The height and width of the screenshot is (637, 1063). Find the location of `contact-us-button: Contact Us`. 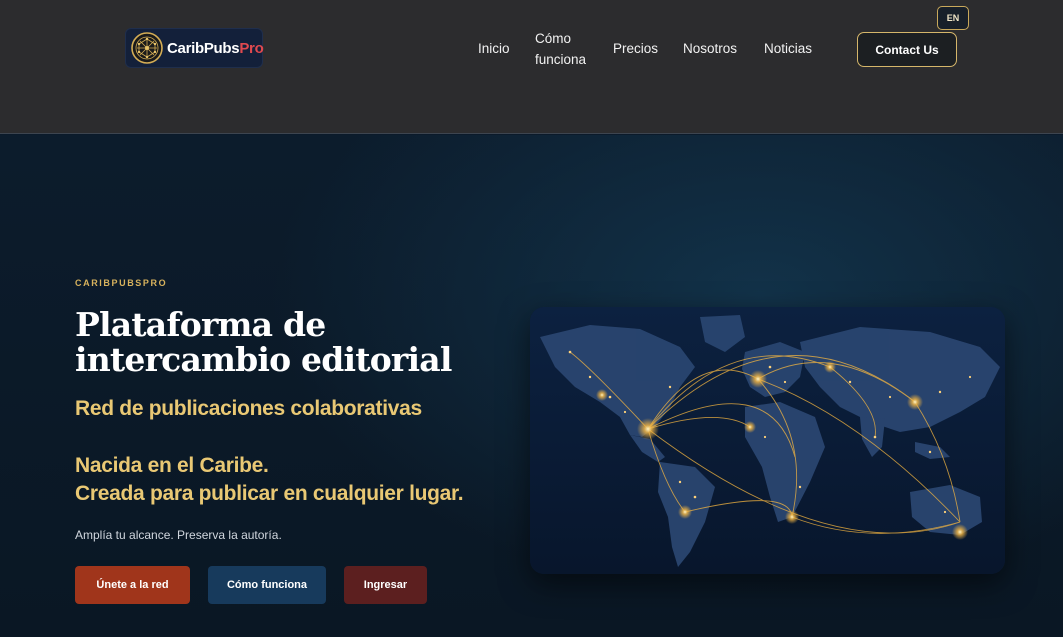

contact-us-button: Contact Us is located at coordinates (907, 49).